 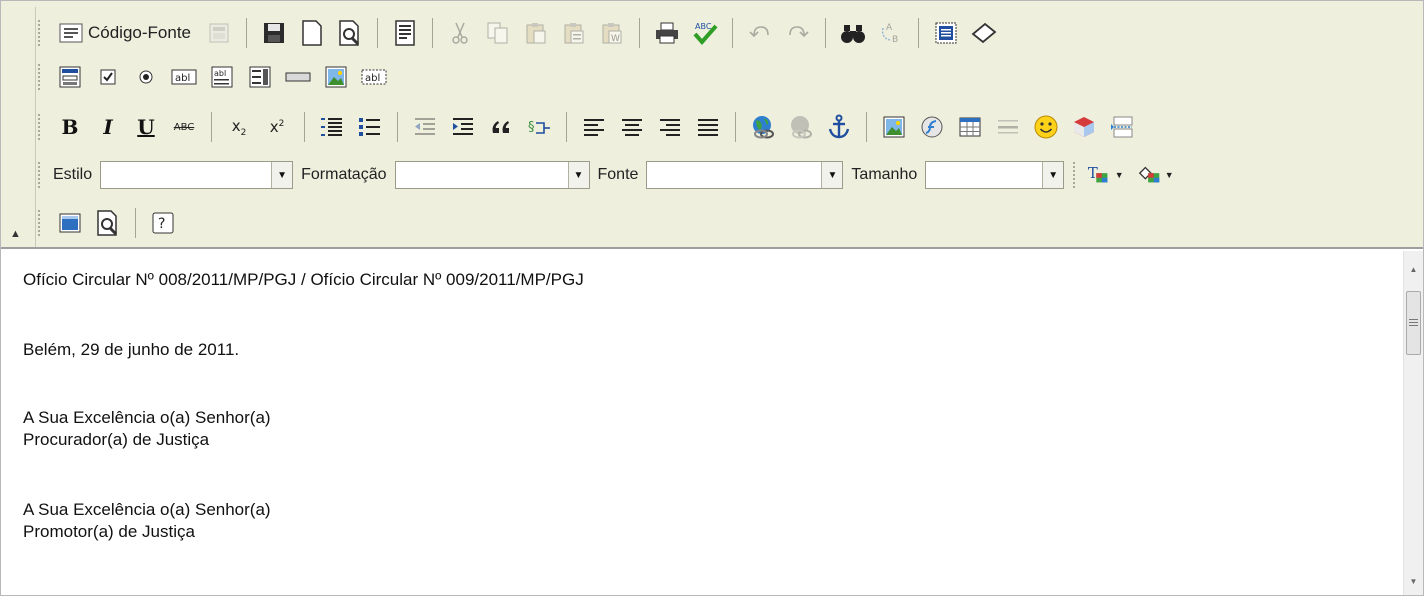 I want to click on align-right-button, so click(x=670, y=127).